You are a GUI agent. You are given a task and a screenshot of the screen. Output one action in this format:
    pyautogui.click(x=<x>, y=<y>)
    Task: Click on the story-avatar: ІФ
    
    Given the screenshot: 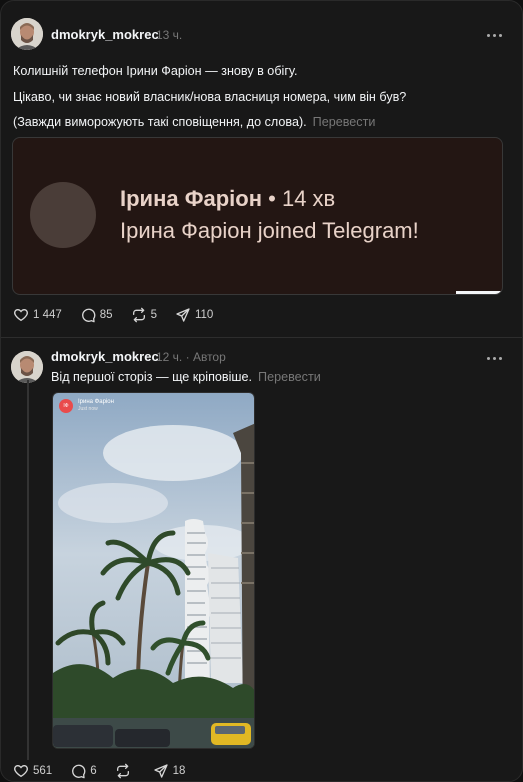 What is the action you would take?
    pyautogui.click(x=66, y=406)
    